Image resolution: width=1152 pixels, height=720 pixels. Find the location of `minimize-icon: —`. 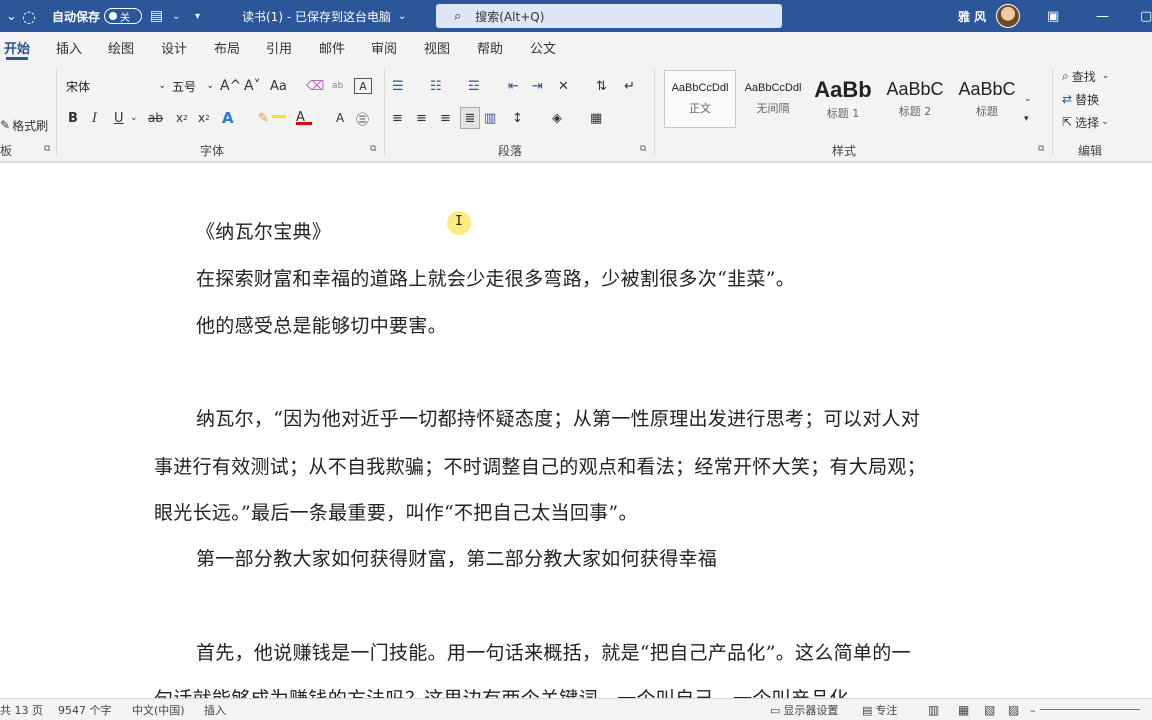

minimize-icon: — is located at coordinates (1102, 16).